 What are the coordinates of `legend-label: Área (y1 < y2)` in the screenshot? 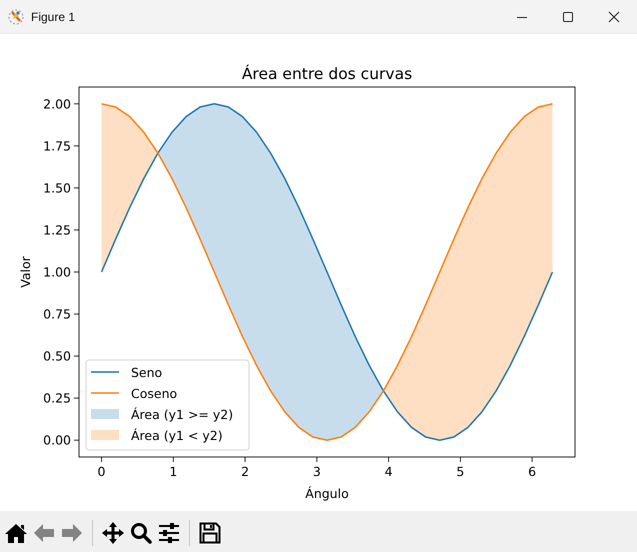 It's located at (177, 435).